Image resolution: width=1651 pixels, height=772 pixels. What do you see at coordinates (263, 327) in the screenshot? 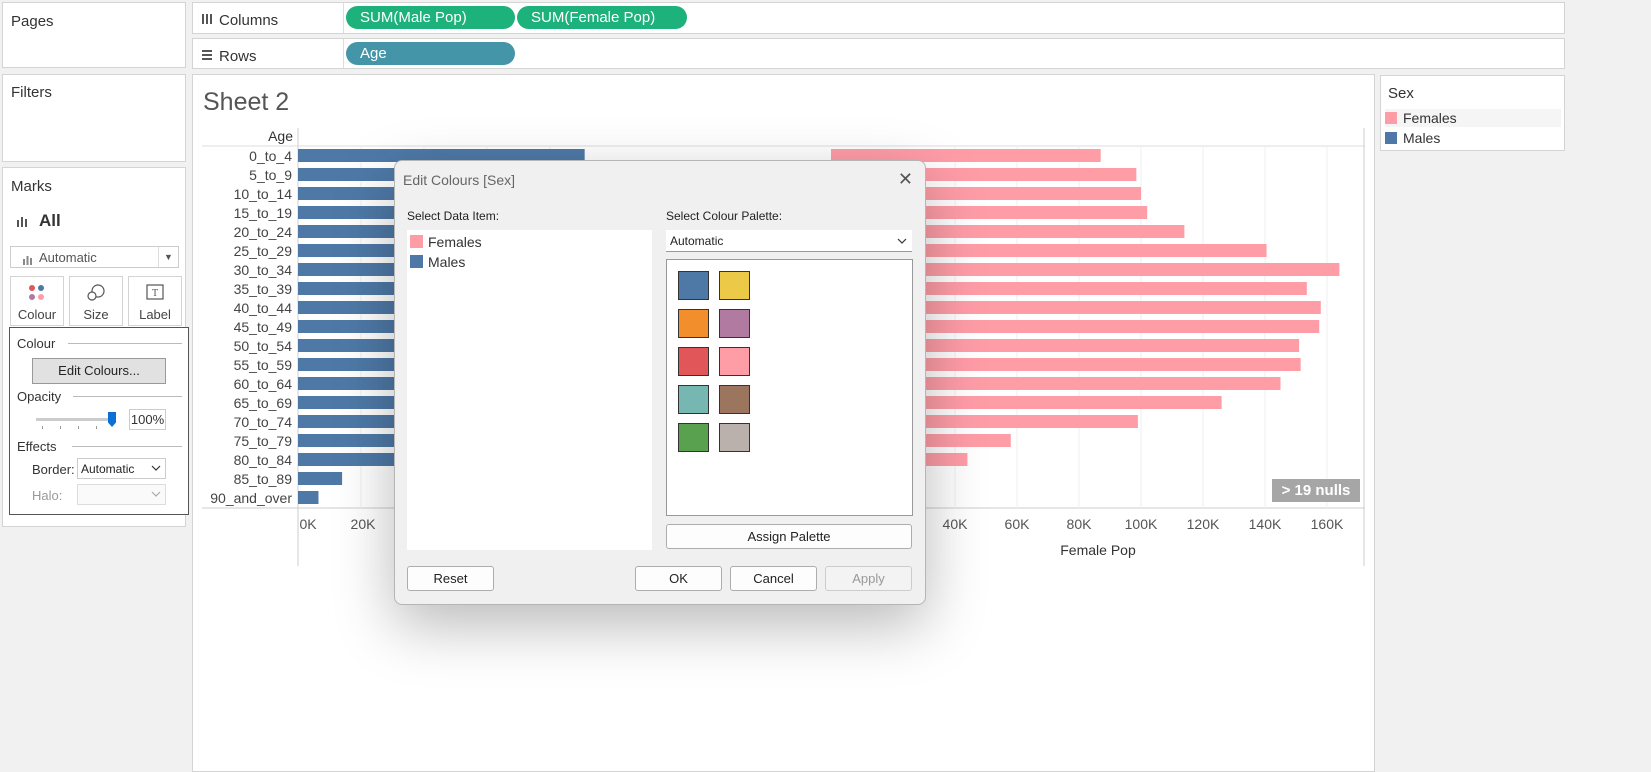
I see `age-label: 45_to_49` at bounding box center [263, 327].